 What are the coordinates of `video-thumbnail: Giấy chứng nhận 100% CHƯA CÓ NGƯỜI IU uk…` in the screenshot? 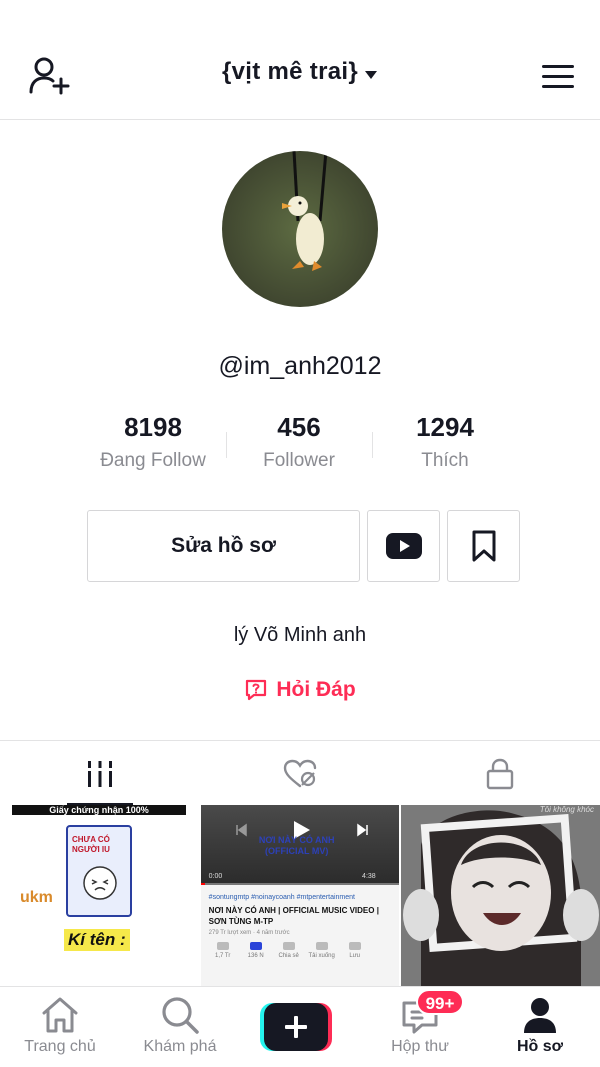 It's located at (99, 895).